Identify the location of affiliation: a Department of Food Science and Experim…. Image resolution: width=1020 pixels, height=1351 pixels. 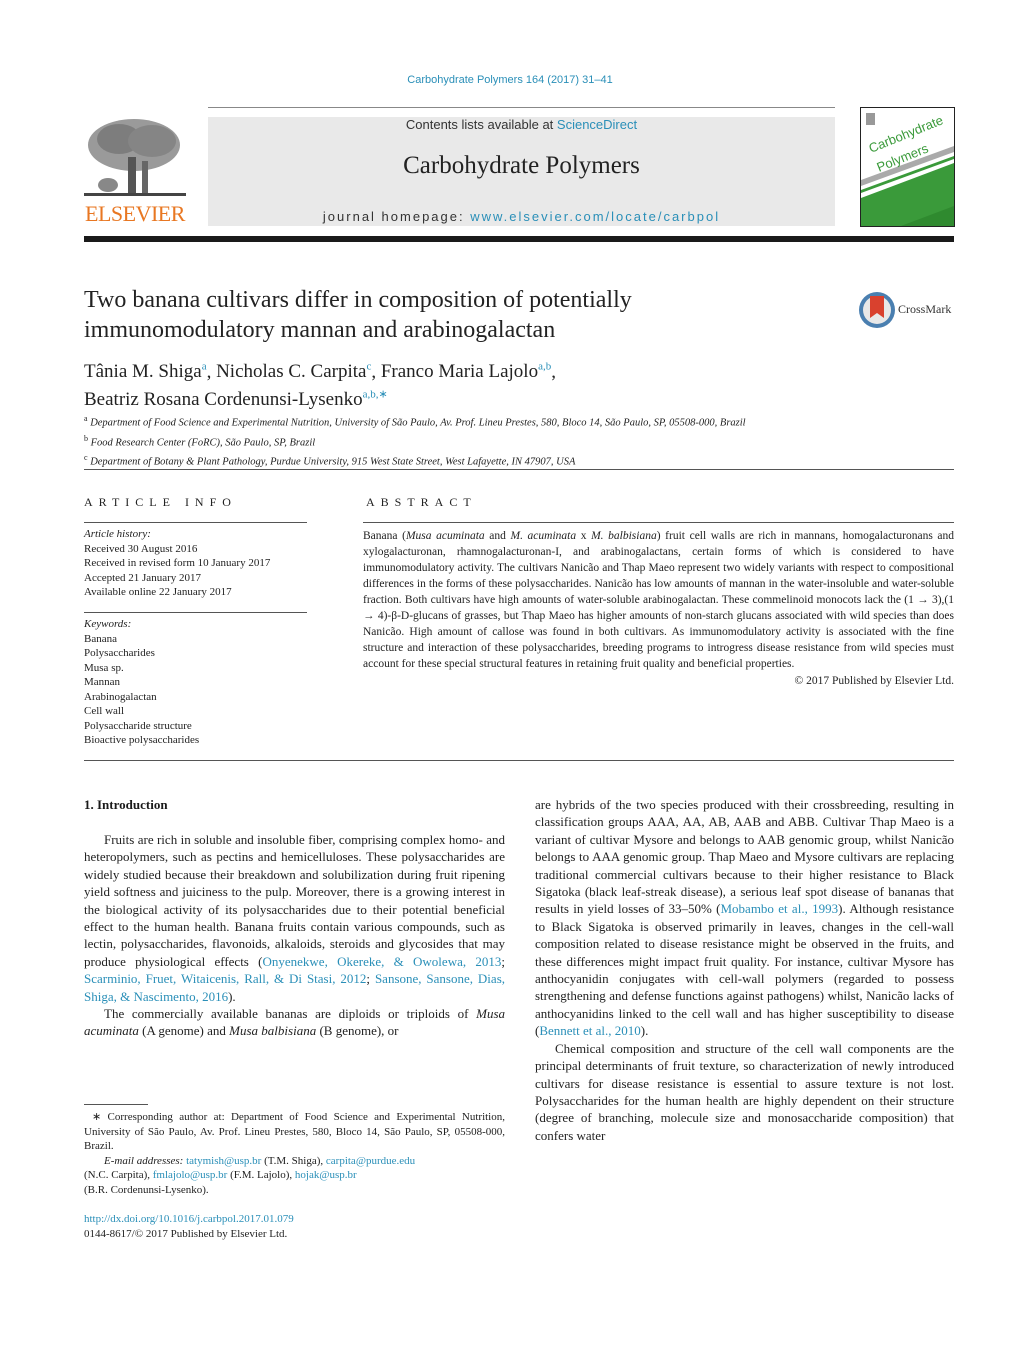
(415, 421).